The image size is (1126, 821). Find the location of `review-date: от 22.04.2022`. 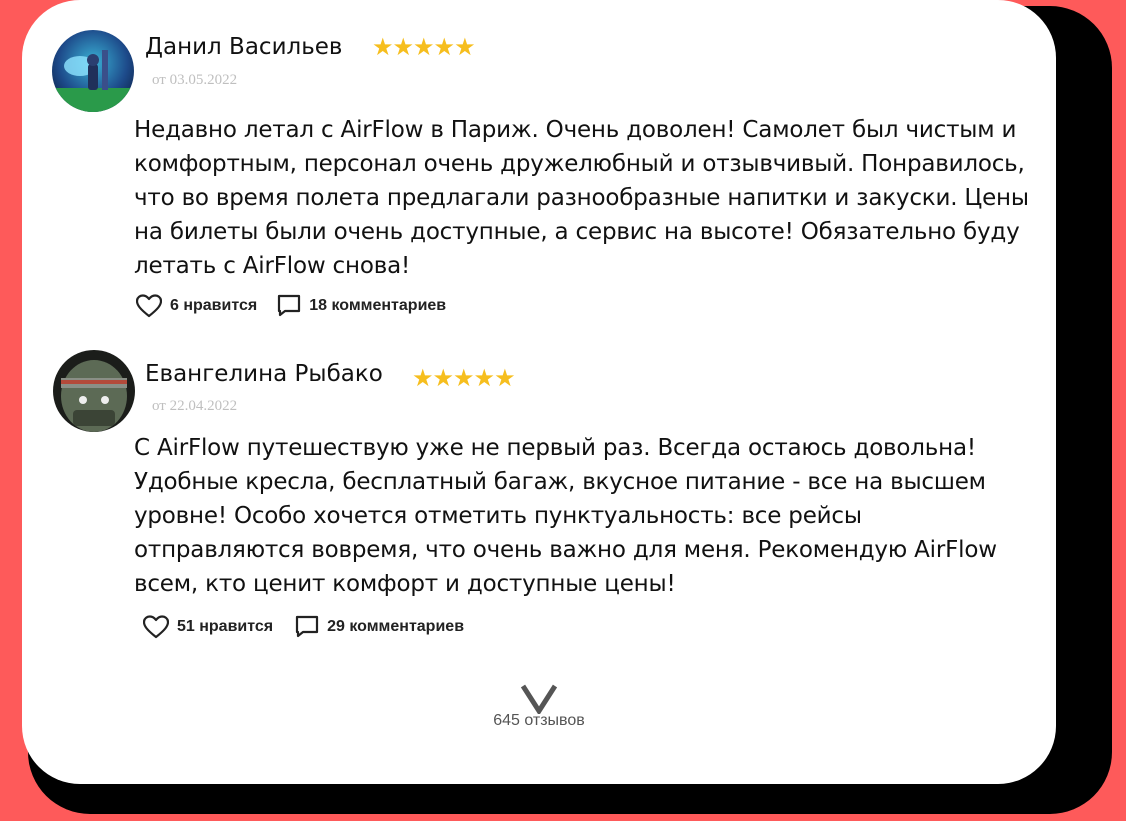

review-date: от 22.04.2022 is located at coordinates (195, 406).